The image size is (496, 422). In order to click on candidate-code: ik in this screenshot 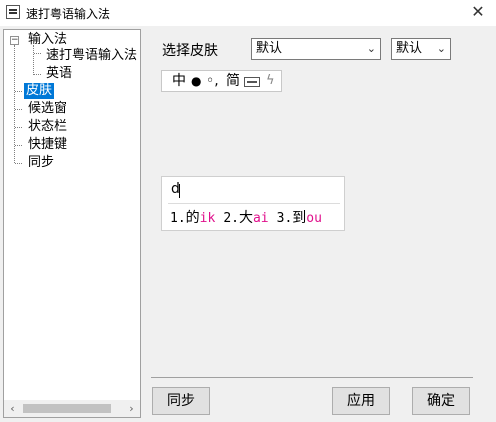, I will do `click(207, 218)`.